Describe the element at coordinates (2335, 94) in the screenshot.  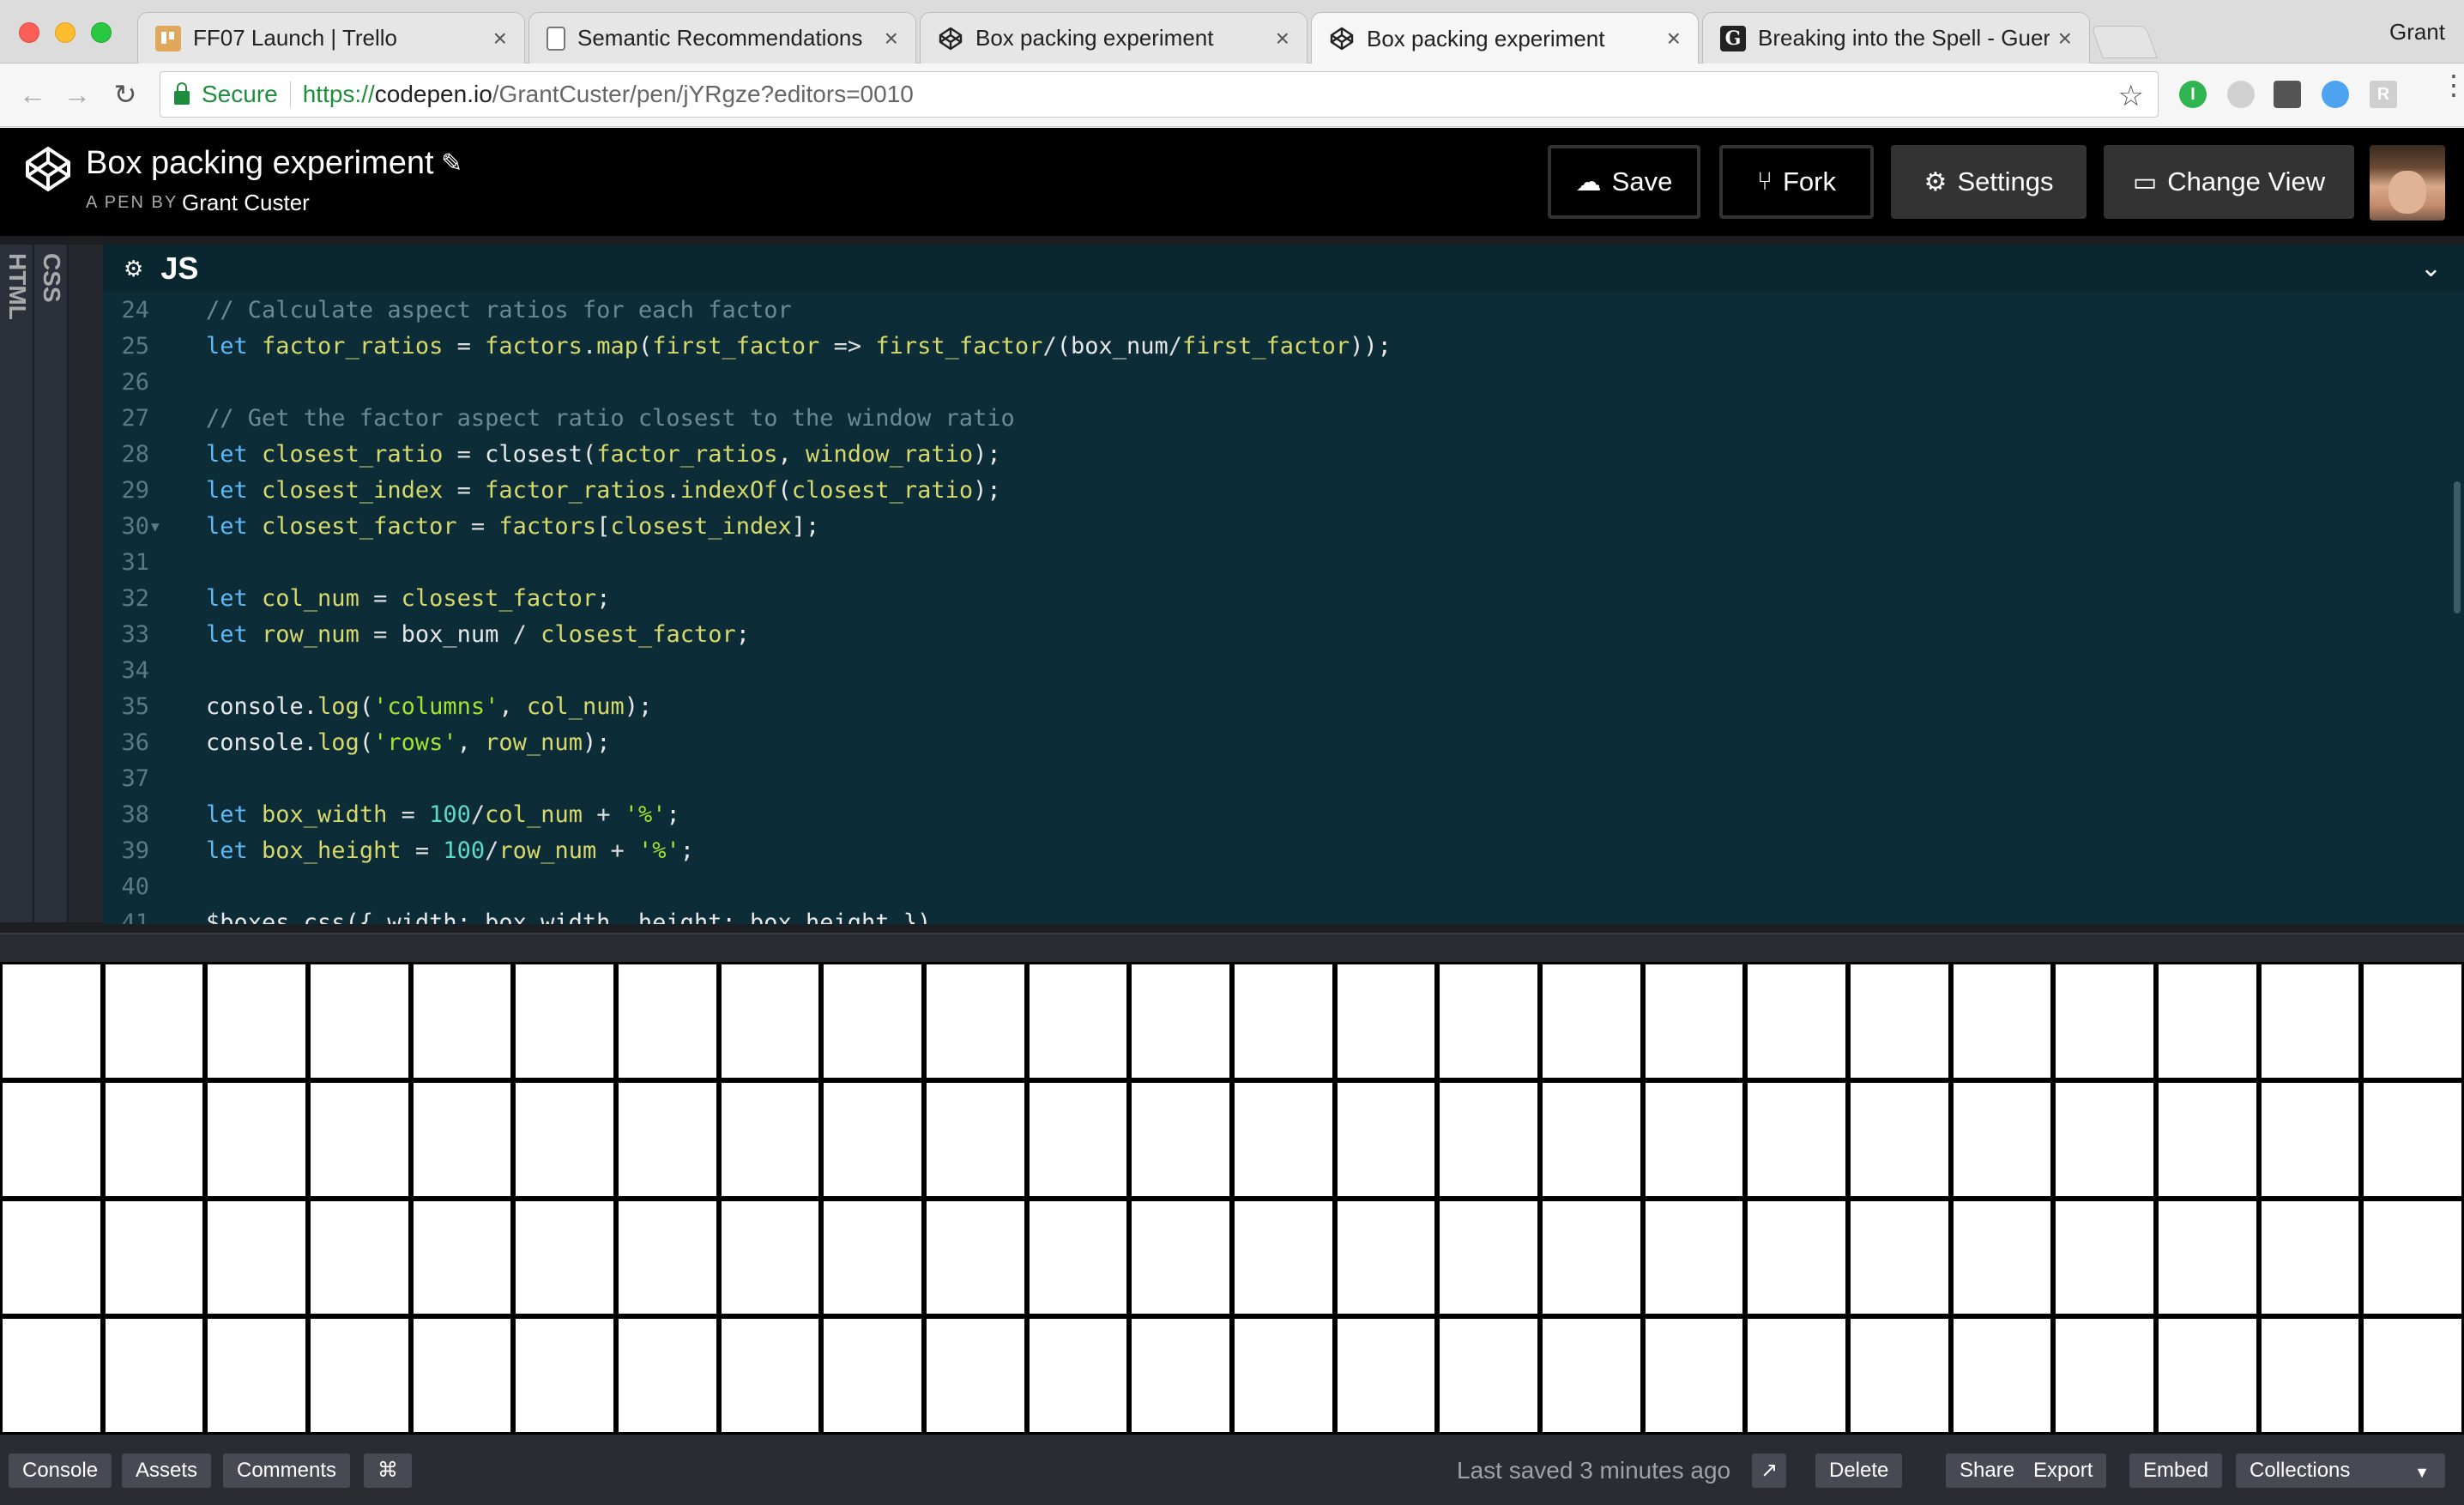
I see `extension-icon-bird` at that location.